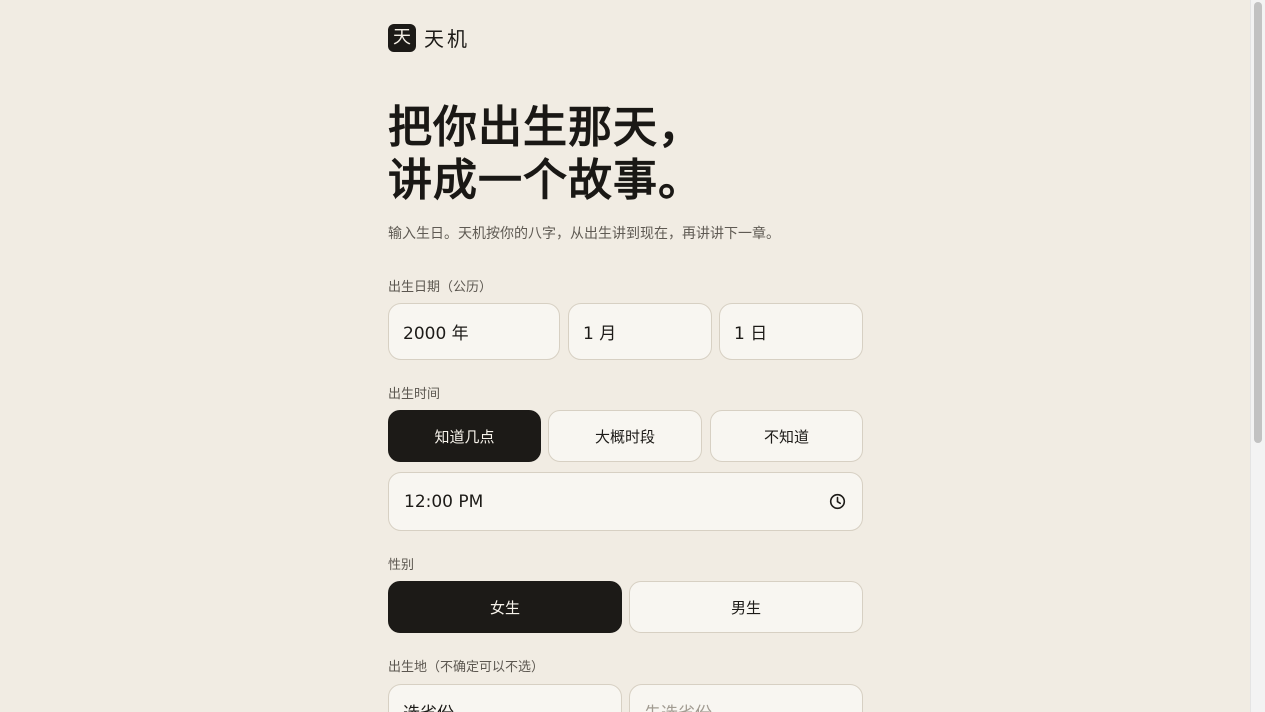  What do you see at coordinates (625, 436) in the screenshot?
I see `time-option-approximate: 大概时段` at bounding box center [625, 436].